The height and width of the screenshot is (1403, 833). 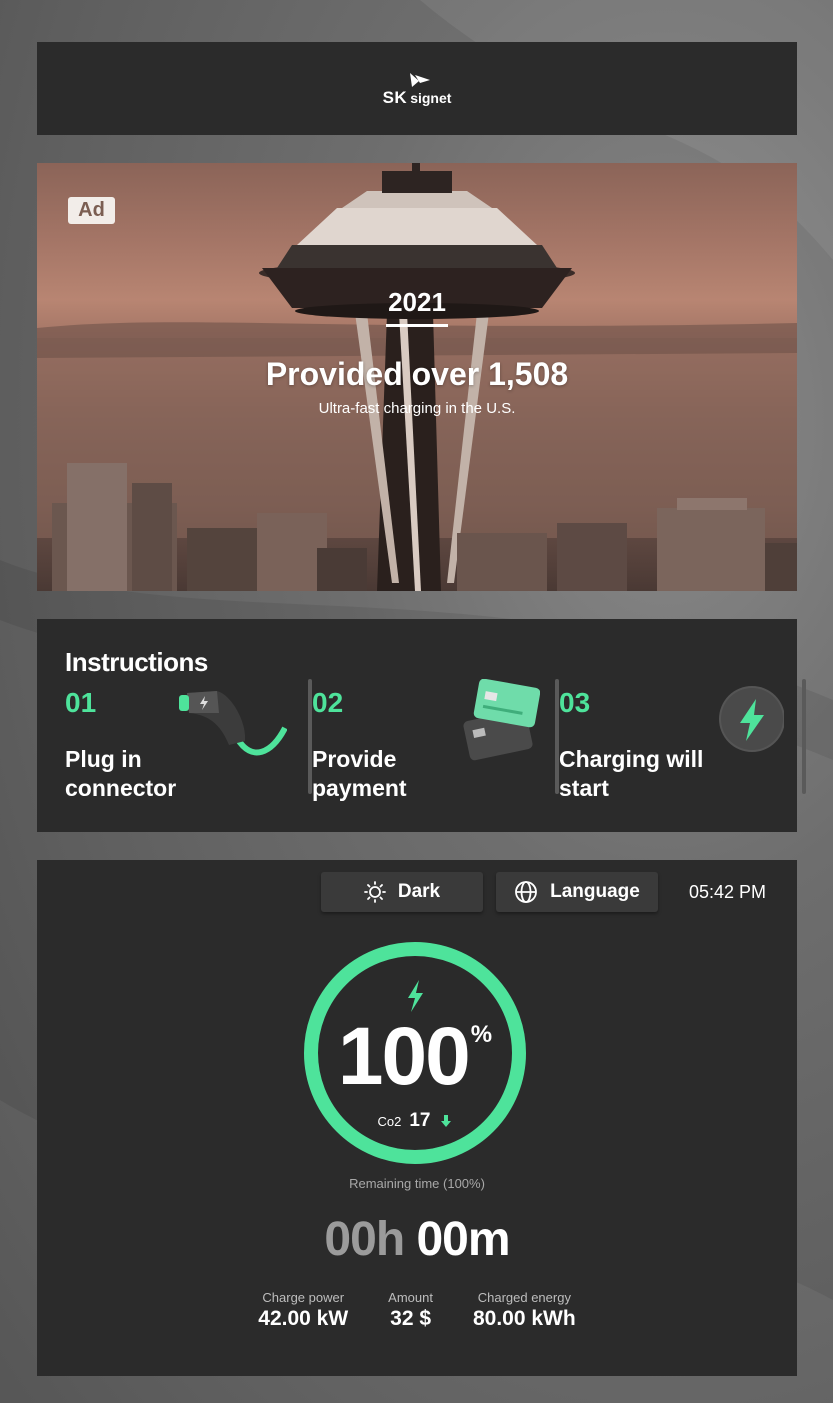 I want to click on instruction-step-1: 01 Plug in connector, so click(x=188, y=740).